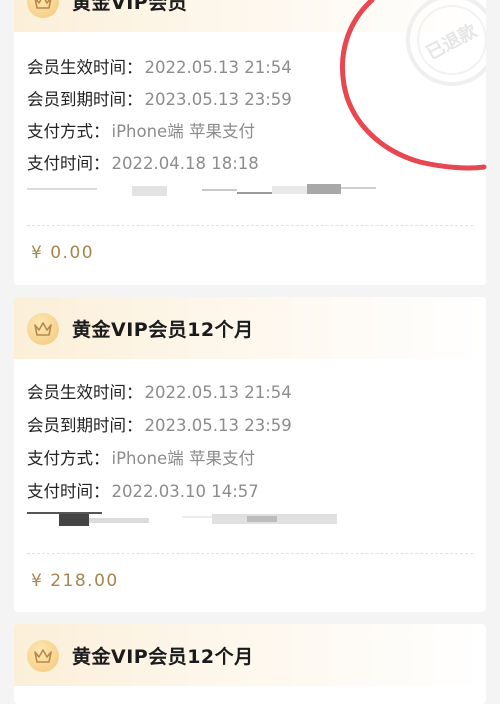 The height and width of the screenshot is (704, 500). I want to click on order-title: 黄金VIP会员, so click(130, 7).